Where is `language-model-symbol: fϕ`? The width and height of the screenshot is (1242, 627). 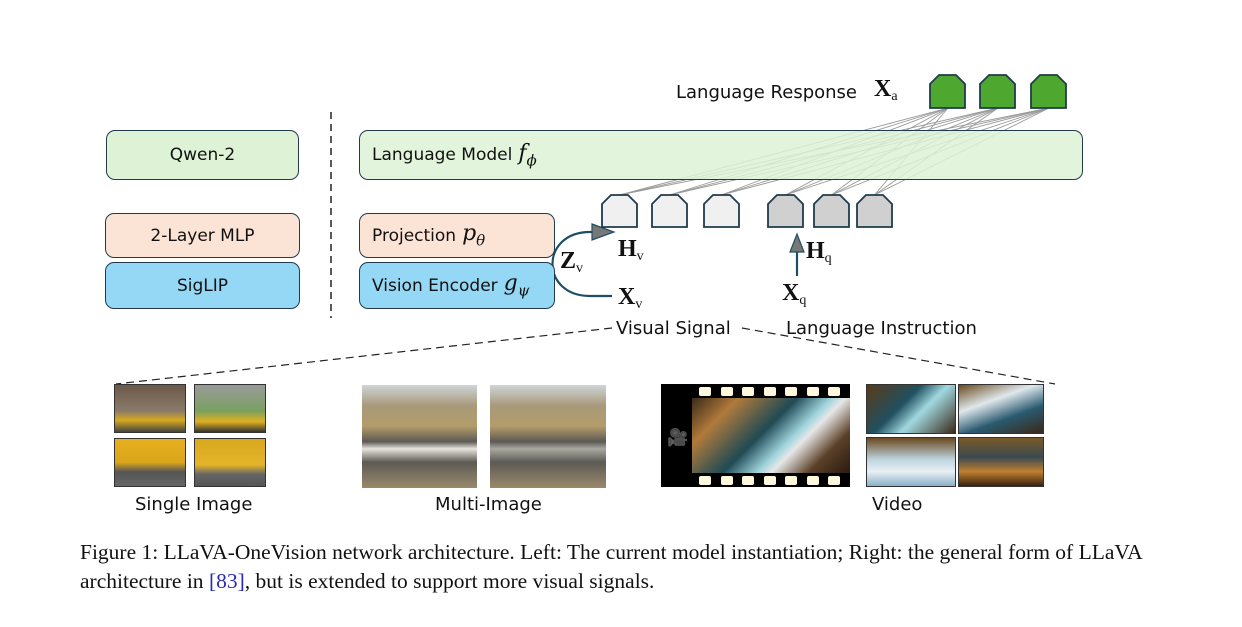 language-model-symbol: fϕ is located at coordinates (527, 155).